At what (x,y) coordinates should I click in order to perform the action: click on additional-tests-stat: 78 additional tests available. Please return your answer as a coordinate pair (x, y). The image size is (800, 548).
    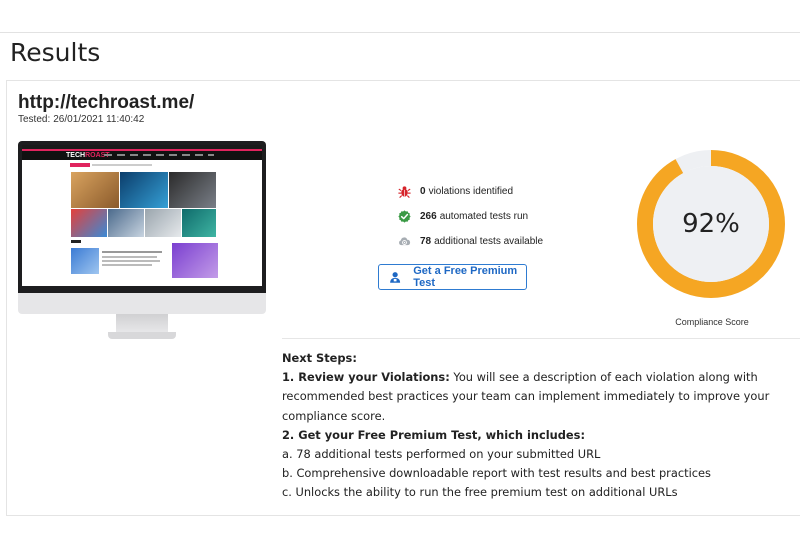
    Looking at the image, I should click on (470, 241).